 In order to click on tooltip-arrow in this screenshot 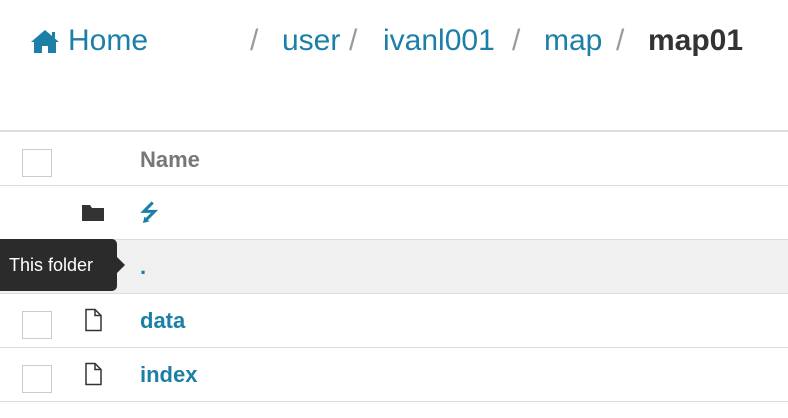, I will do `click(121, 265)`.